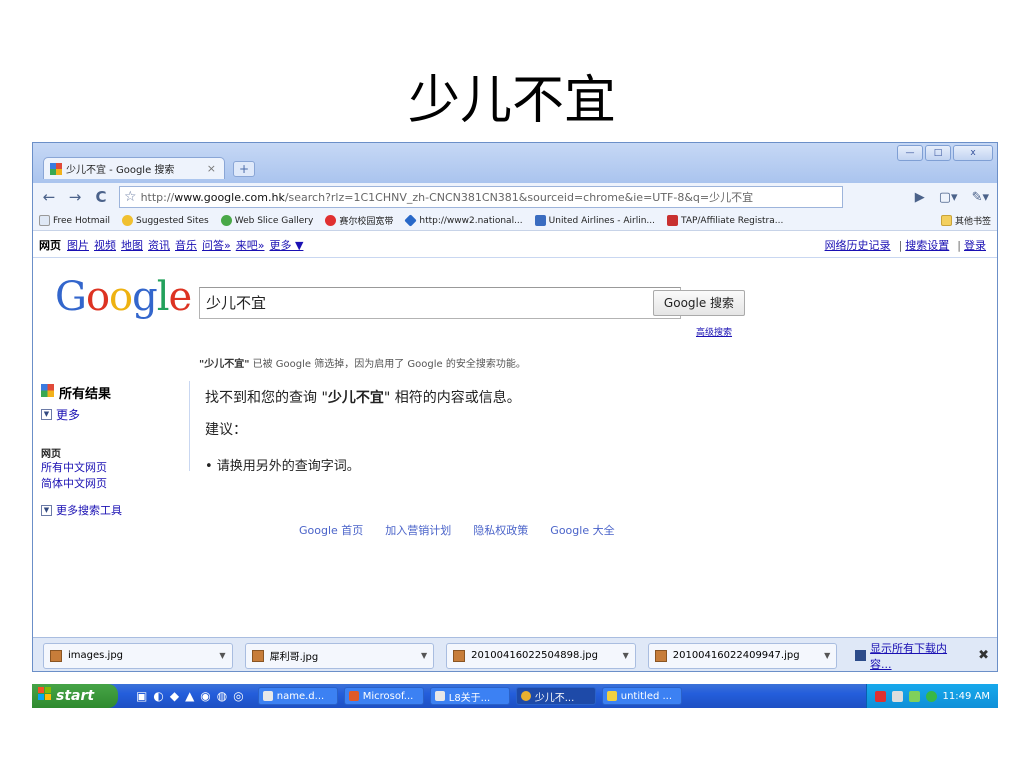  I want to click on download-item: 犀利哥.jpg ▼, so click(339, 655).